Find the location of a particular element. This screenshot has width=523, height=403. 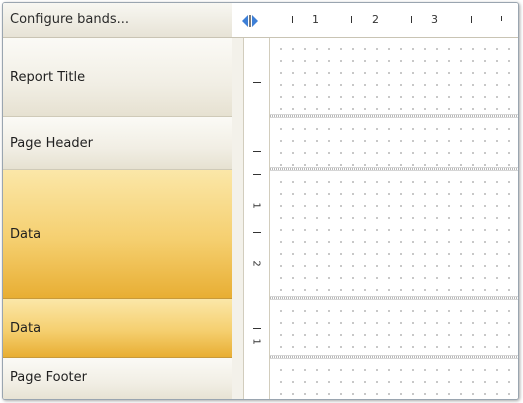

ruler-label-1: 1 is located at coordinates (315, 19).